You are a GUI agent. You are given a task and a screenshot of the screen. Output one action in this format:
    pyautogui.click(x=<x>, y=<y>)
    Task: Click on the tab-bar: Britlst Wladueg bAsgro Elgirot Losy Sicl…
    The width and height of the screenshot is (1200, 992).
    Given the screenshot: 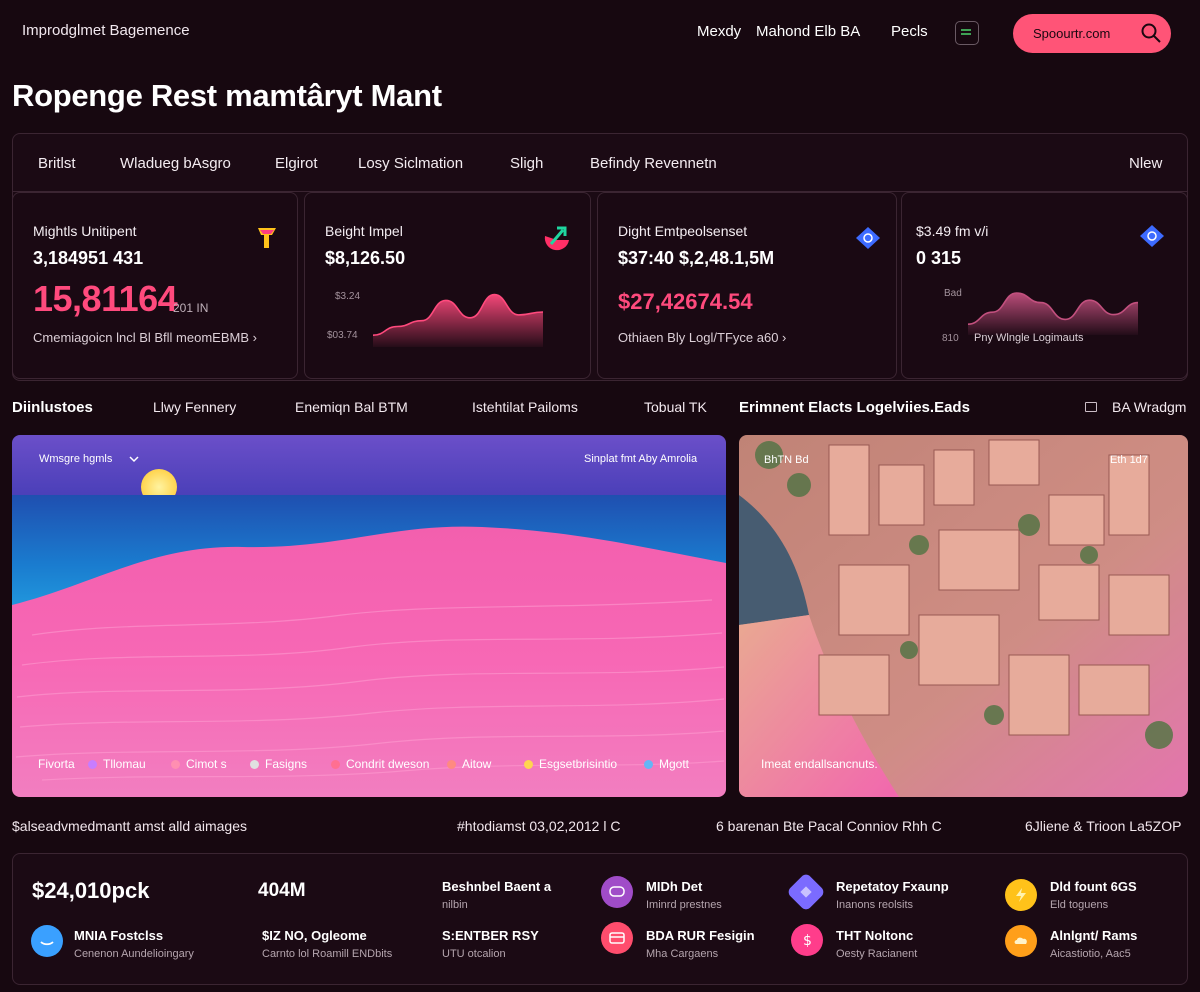 What is the action you would take?
    pyautogui.click(x=600, y=163)
    